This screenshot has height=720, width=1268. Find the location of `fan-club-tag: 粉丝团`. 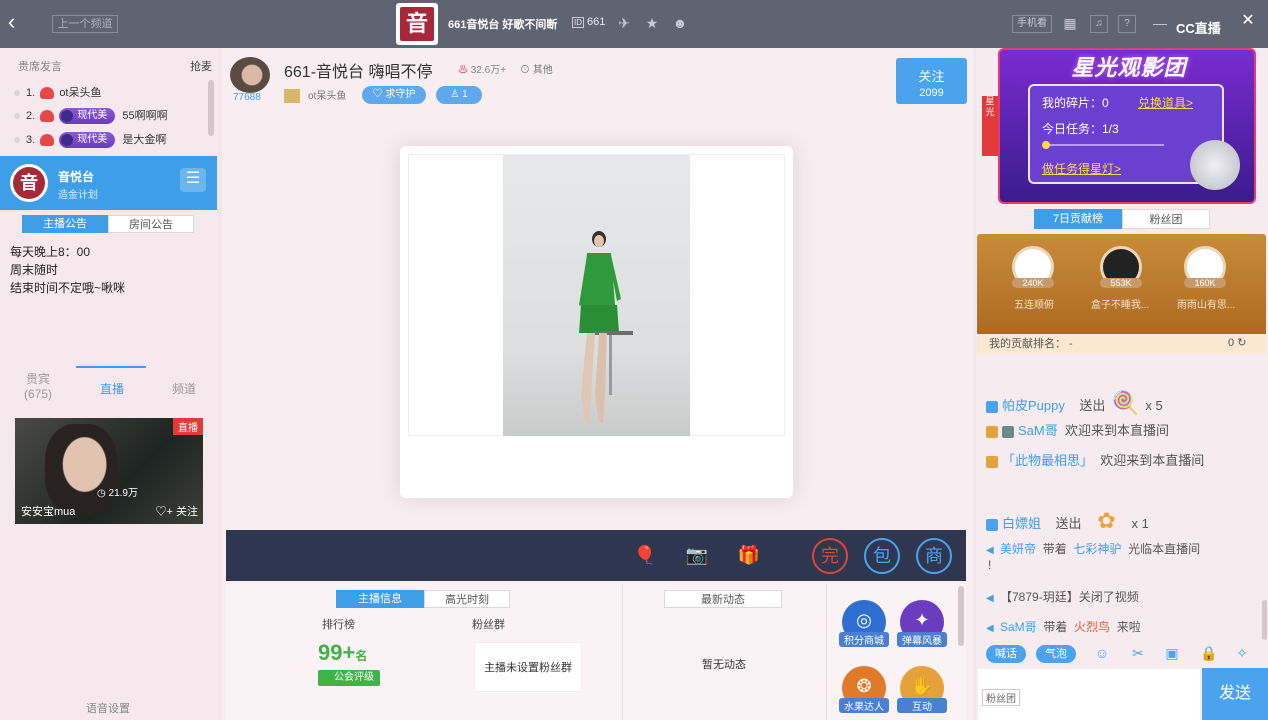

fan-club-tag: 粉丝团 is located at coordinates (1001, 697).